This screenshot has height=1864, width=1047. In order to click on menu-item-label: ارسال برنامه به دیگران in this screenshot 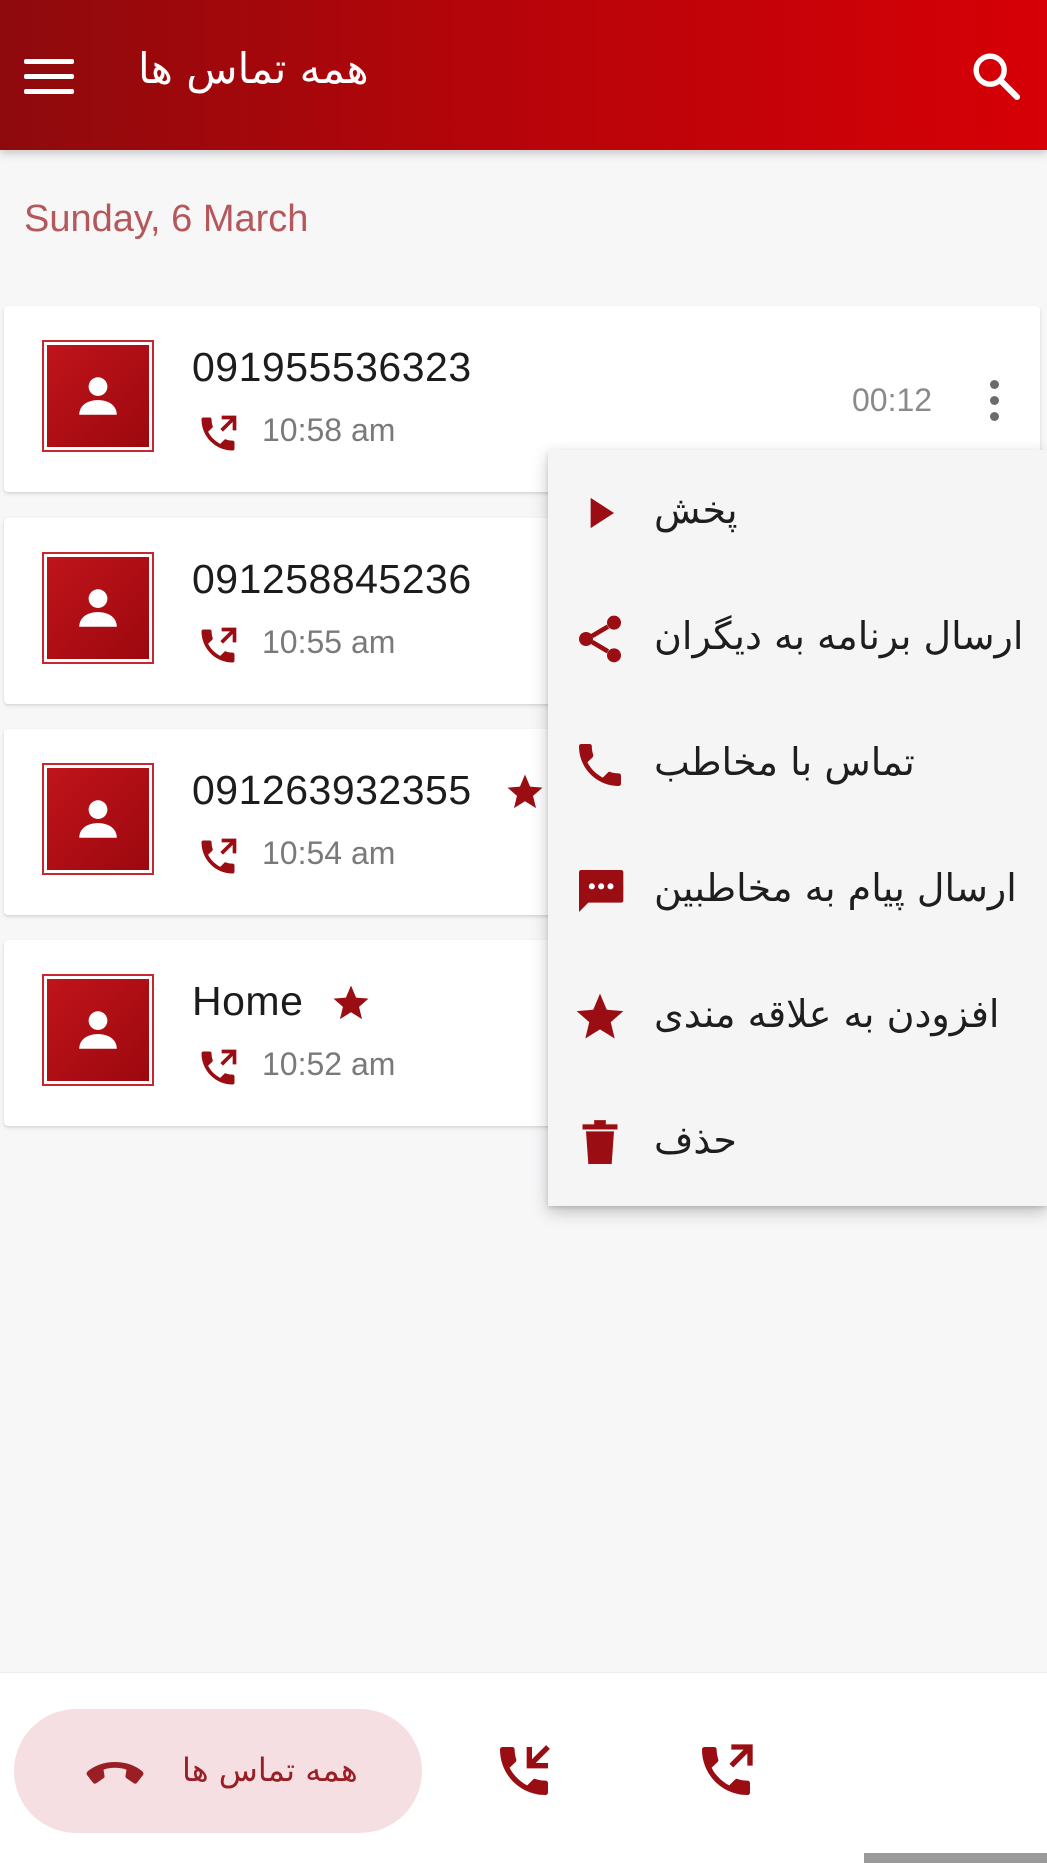, I will do `click(839, 636)`.